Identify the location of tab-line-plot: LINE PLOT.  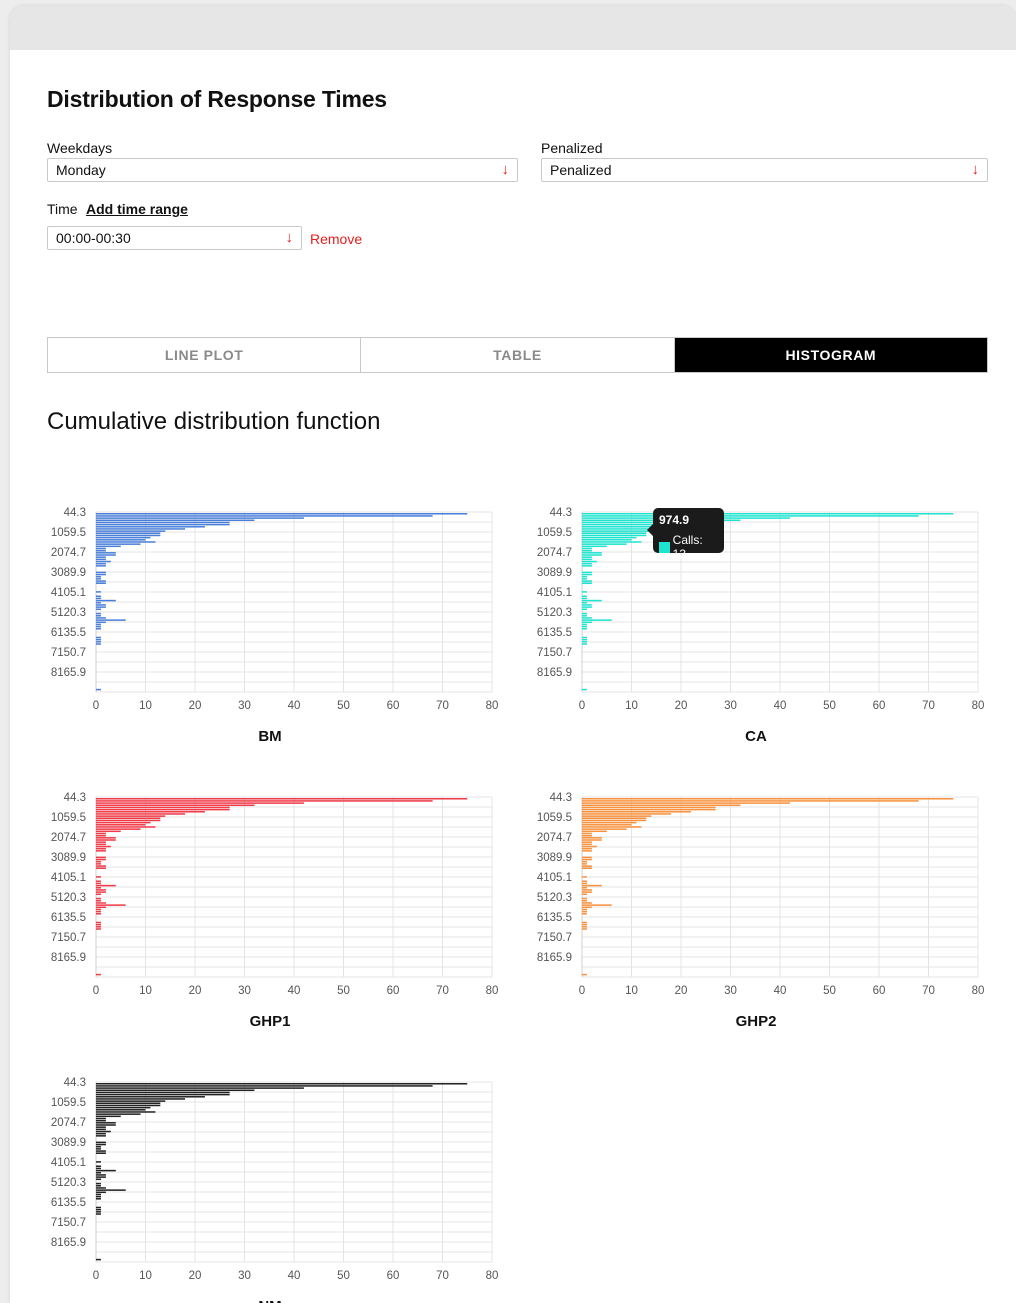
(205, 355).